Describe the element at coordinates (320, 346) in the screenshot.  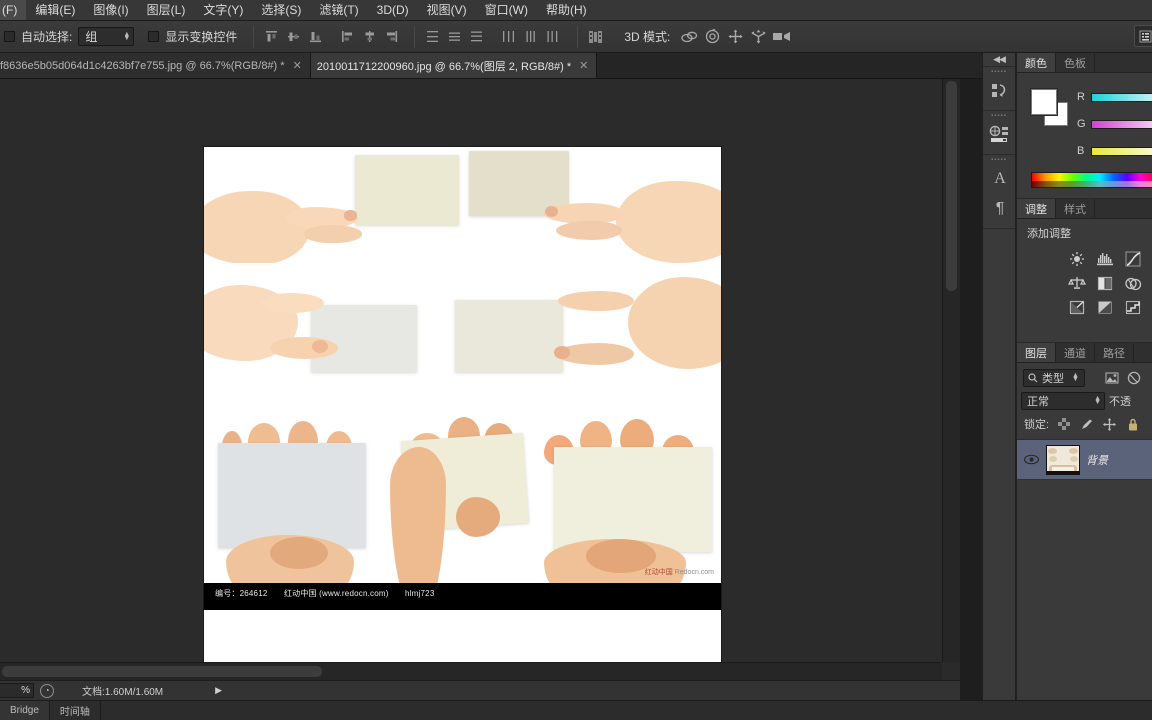
I see `fingernail` at that location.